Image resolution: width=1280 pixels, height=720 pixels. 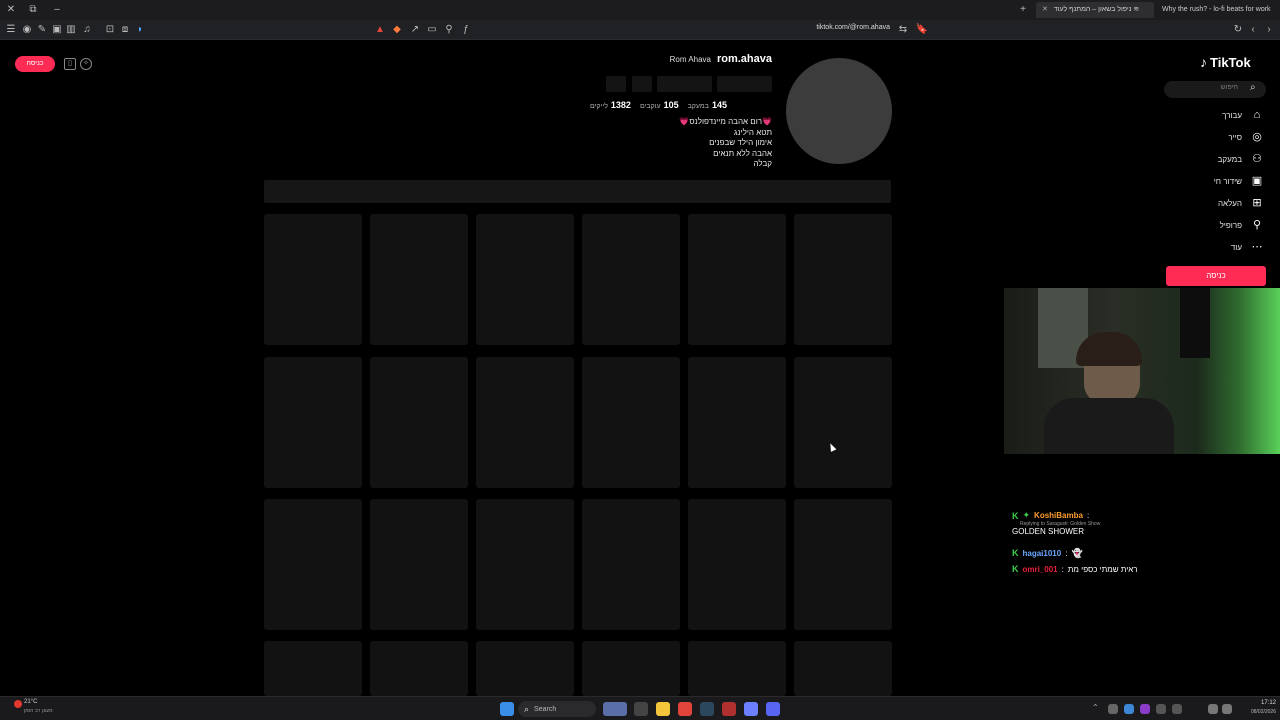 I want to click on nav-item-upload: העלאה ⊞, so click(x=1241, y=203).